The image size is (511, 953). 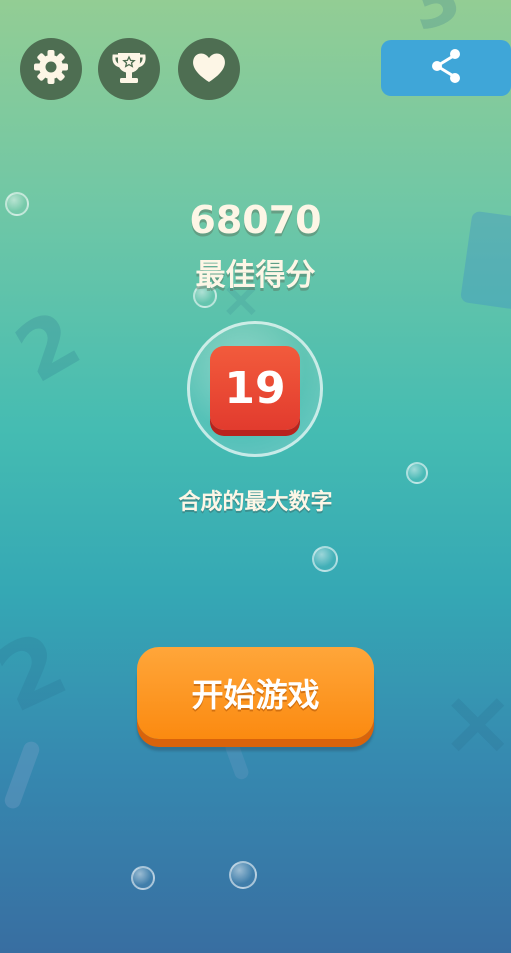 What do you see at coordinates (255, 502) in the screenshot?
I see `max-tile-label: 合成的最大数字` at bounding box center [255, 502].